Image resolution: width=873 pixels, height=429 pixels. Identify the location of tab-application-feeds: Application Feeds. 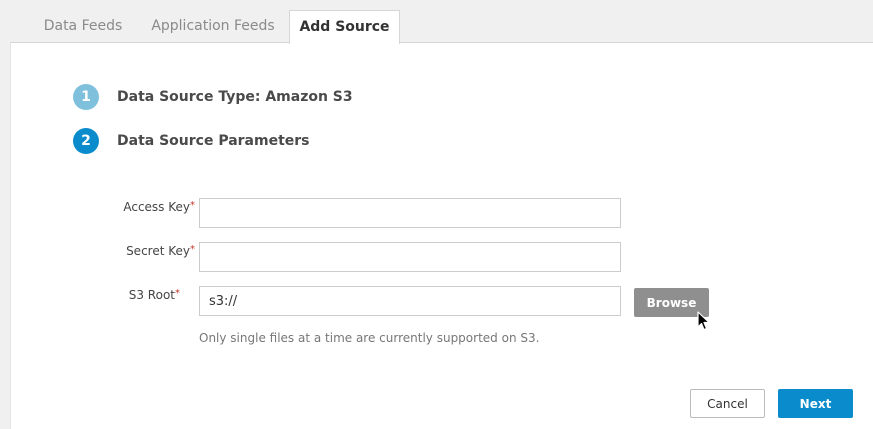
(213, 26).